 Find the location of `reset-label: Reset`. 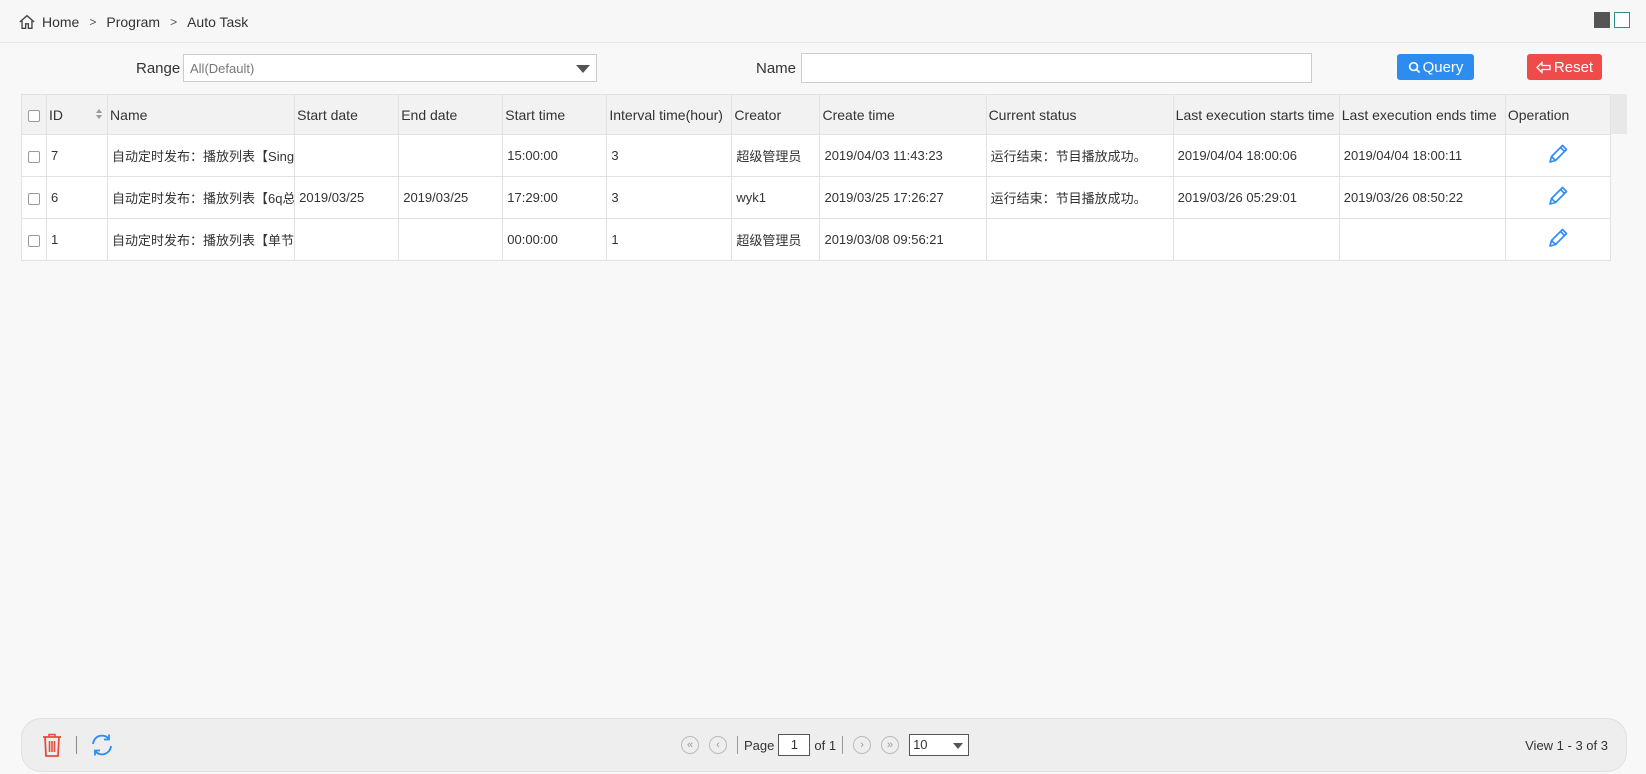

reset-label: Reset is located at coordinates (1573, 67).